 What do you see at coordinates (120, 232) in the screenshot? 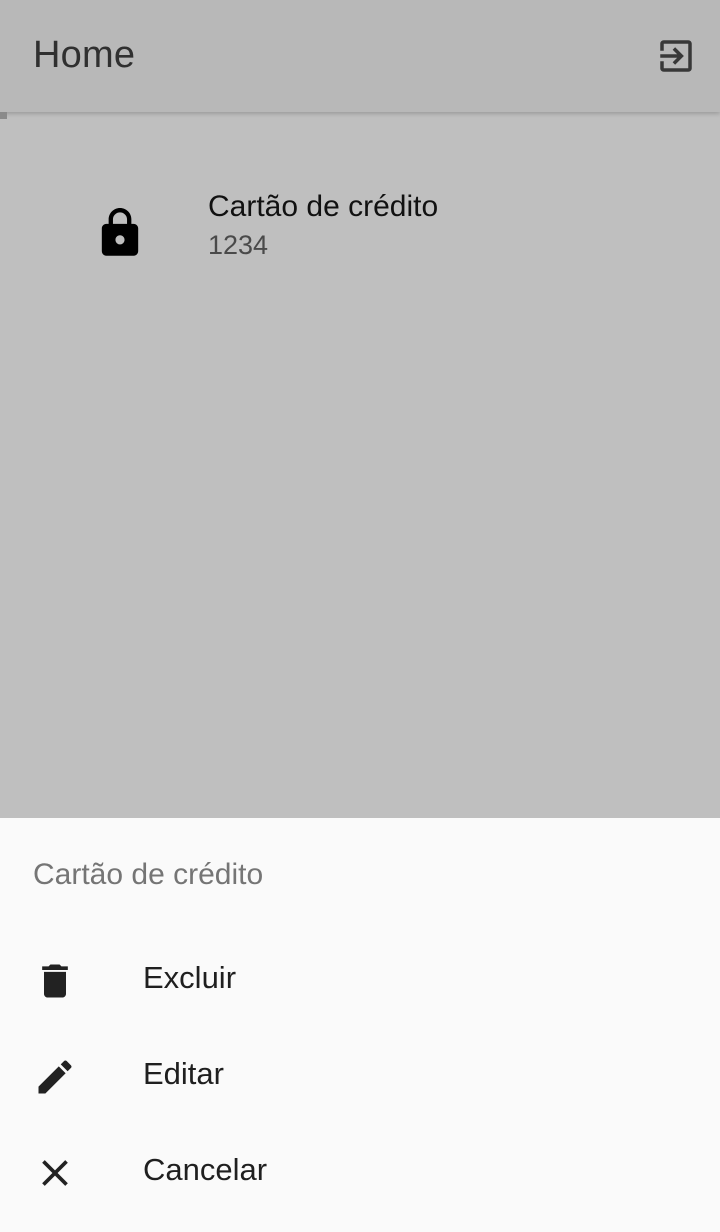
I see `lock-icon` at bounding box center [120, 232].